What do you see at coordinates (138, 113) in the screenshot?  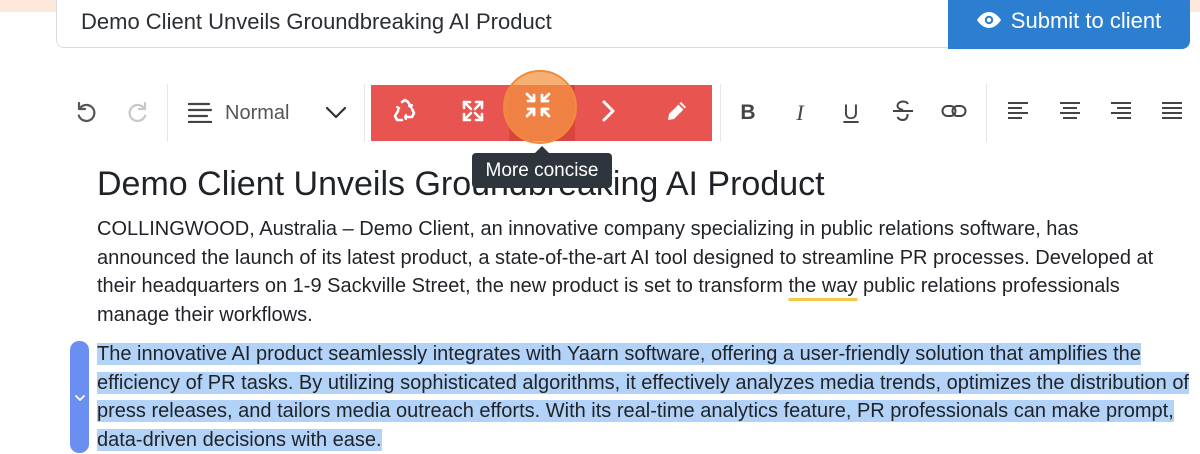 I see `redo-icon` at bounding box center [138, 113].